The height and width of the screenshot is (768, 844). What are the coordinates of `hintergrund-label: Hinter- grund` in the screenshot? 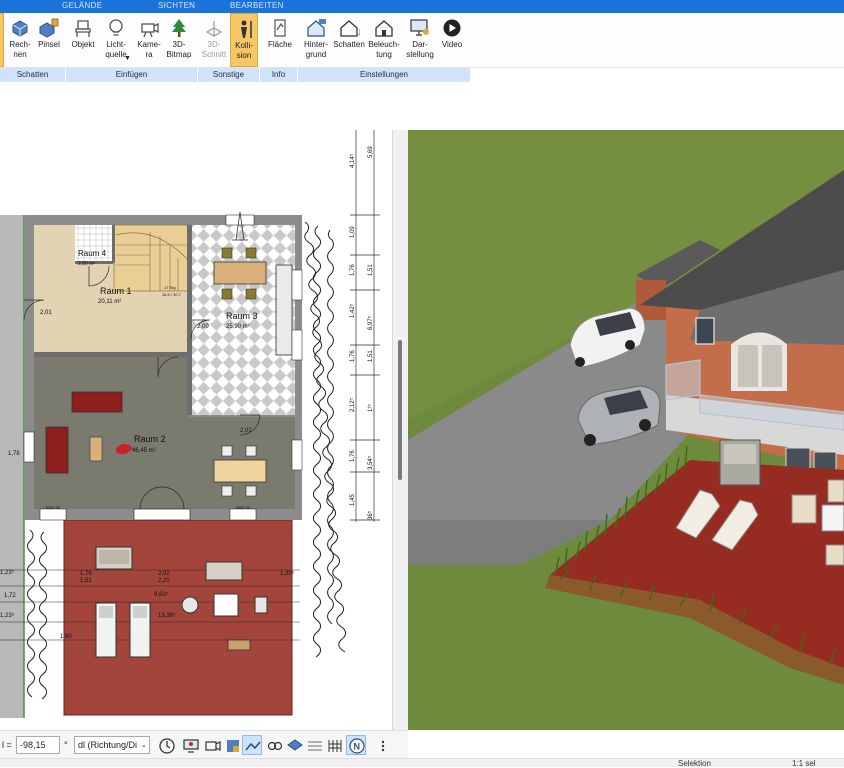 It's located at (315, 49).